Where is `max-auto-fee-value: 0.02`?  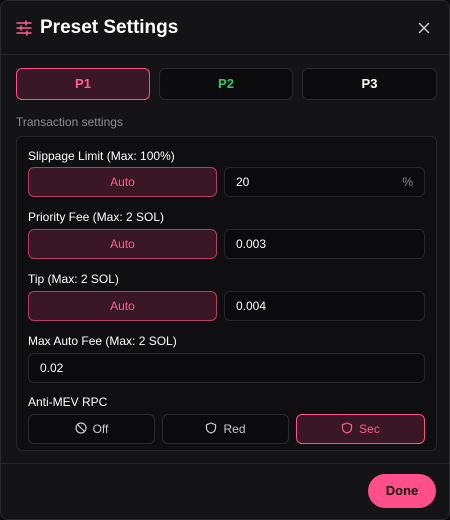
max-auto-fee-value: 0.02 is located at coordinates (52, 368).